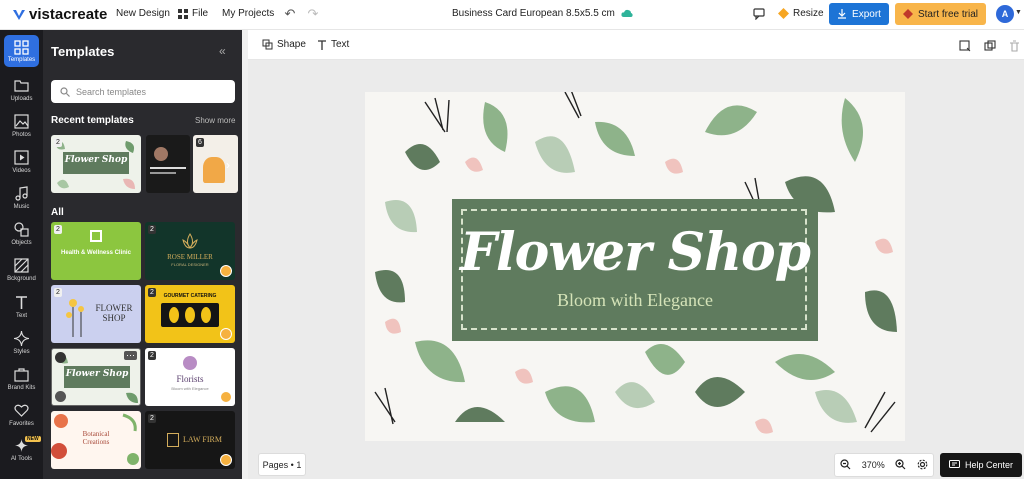 This screenshot has width=1024, height=479. Describe the element at coordinates (190, 257) in the screenshot. I see `template-title: ROSE MILLER` at that location.